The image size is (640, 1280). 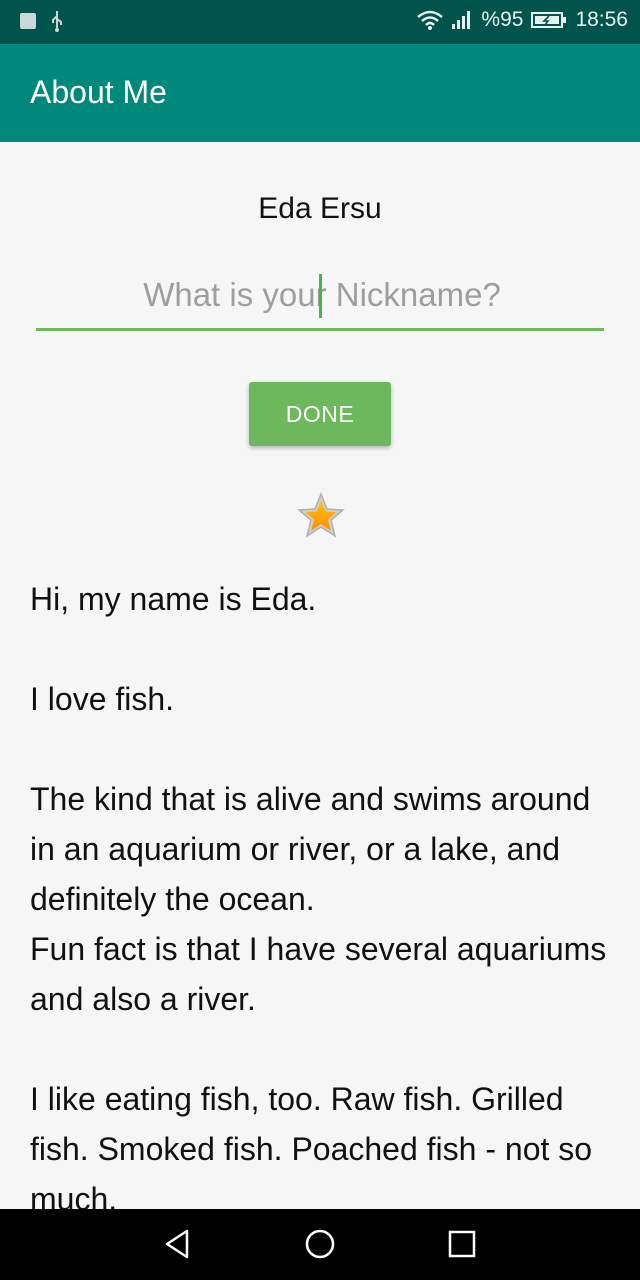 I want to click on star-icon, so click(x=321, y=515).